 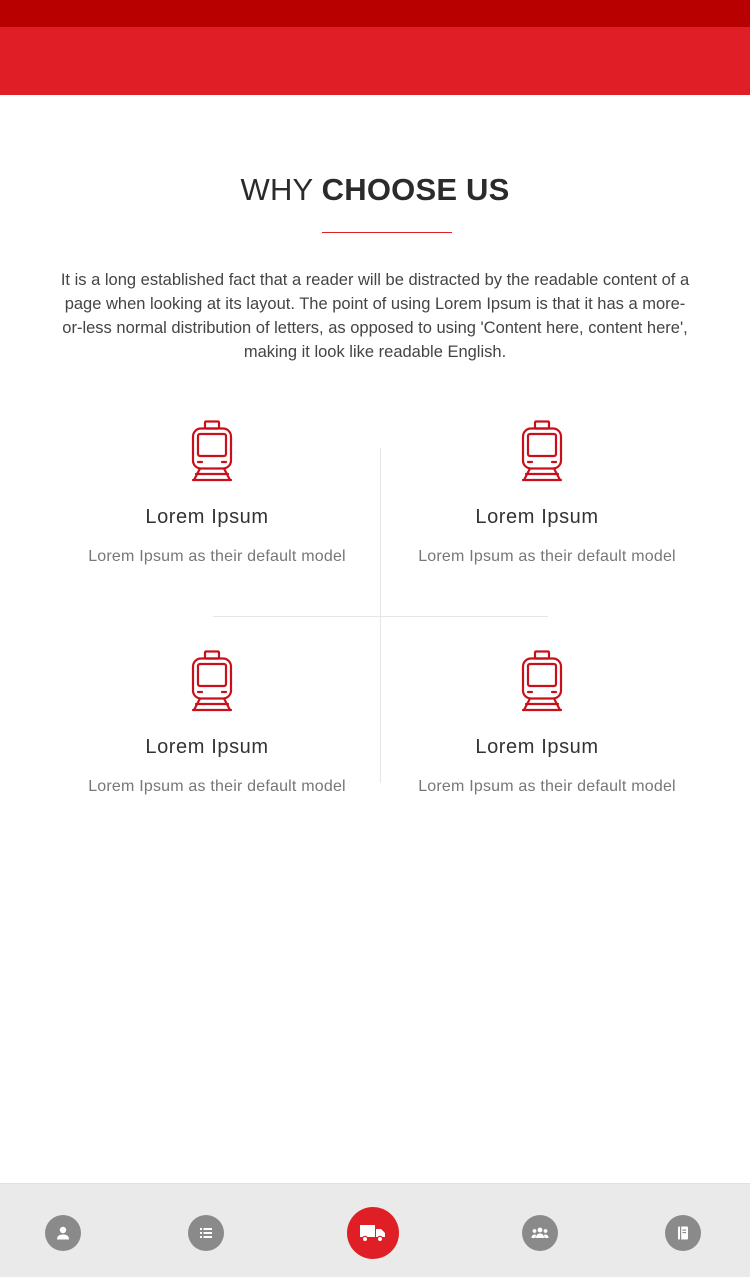 I want to click on truck-icon, so click(x=372, y=1234).